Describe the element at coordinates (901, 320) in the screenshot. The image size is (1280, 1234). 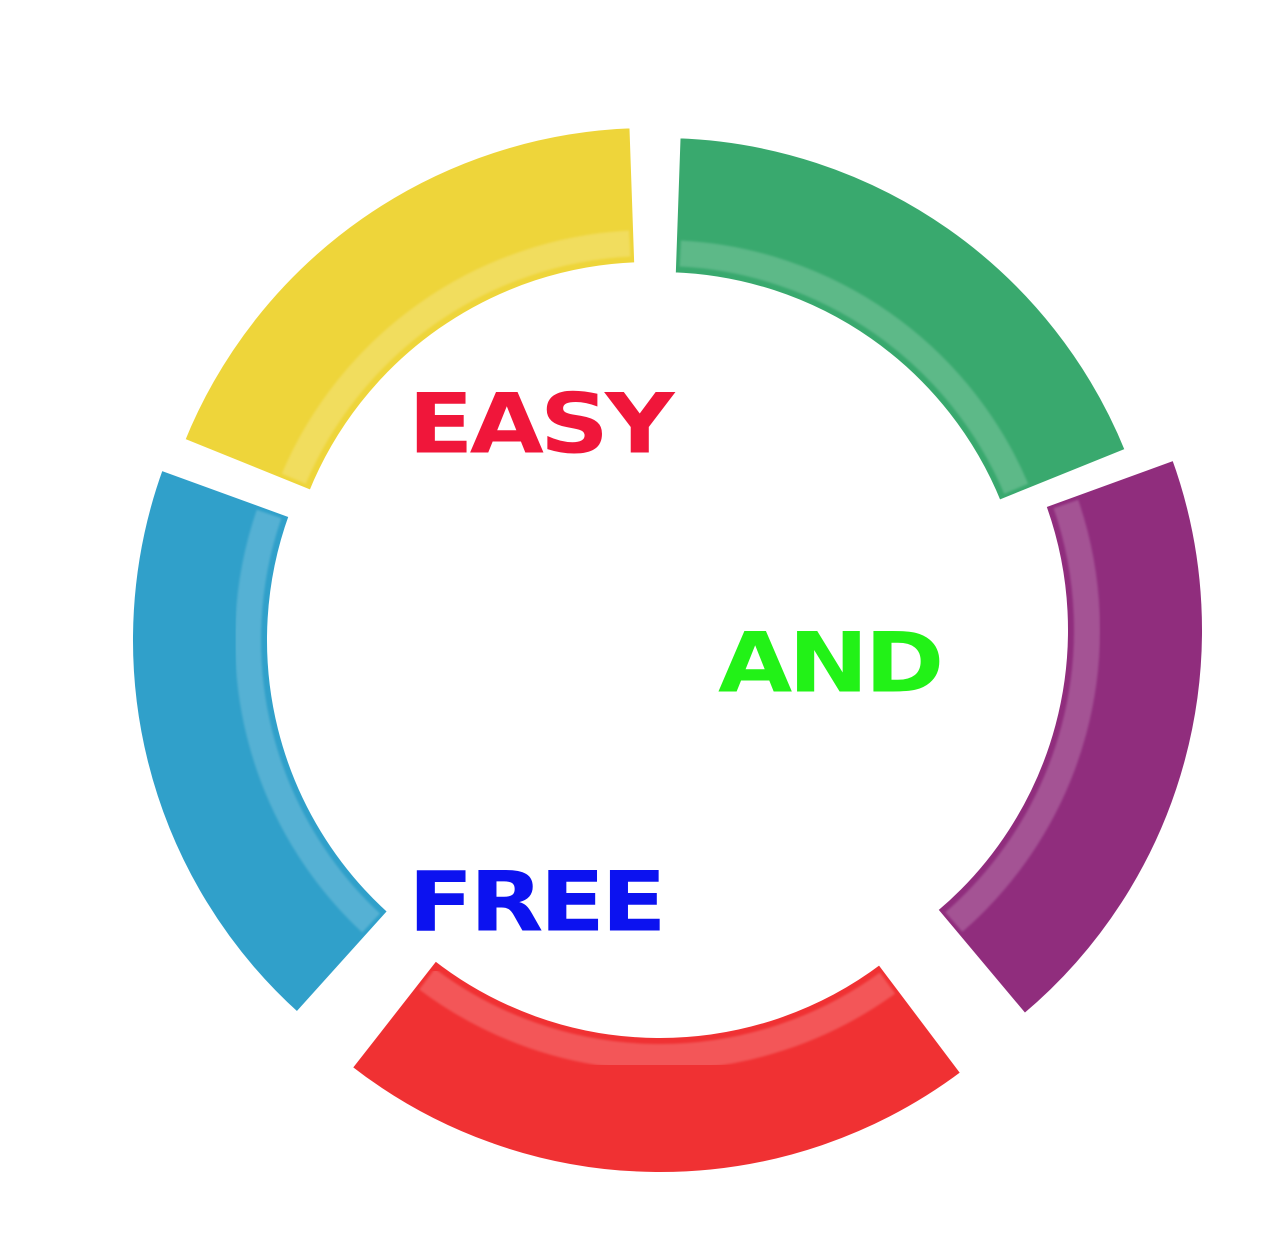
I see `segment-green` at that location.